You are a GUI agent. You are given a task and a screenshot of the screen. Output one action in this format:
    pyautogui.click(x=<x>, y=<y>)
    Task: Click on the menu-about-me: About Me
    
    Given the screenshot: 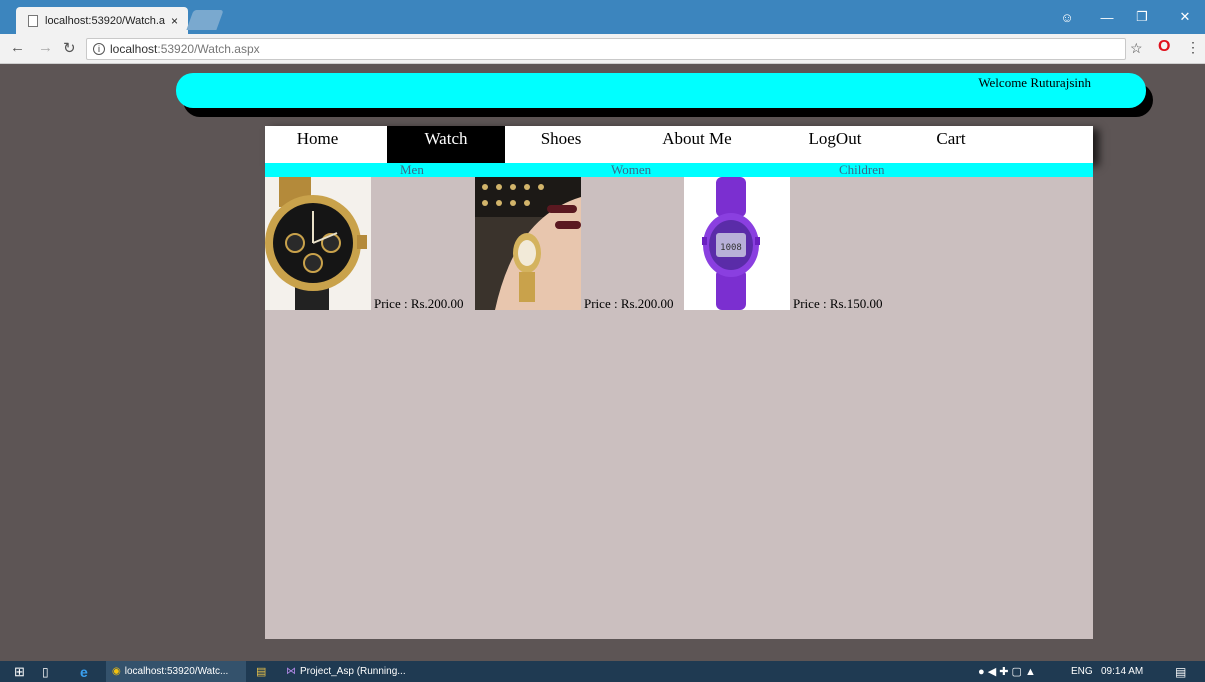 What is the action you would take?
    pyautogui.click(x=697, y=144)
    